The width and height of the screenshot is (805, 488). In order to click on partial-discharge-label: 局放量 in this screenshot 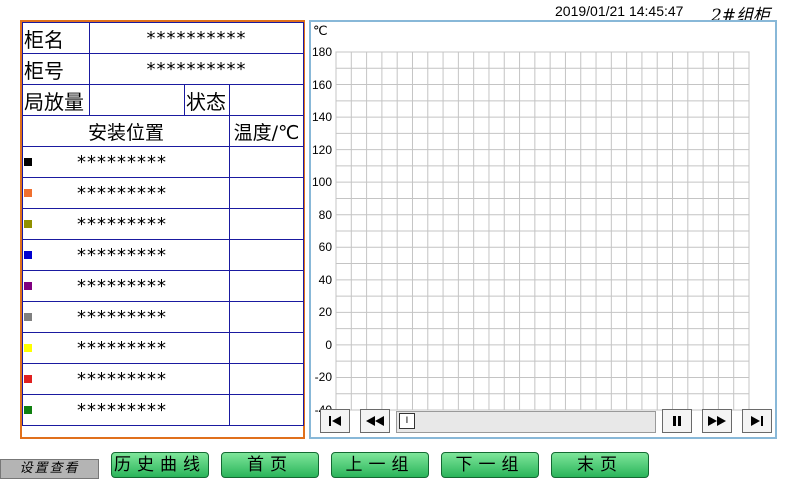, I will do `click(56, 100)`.